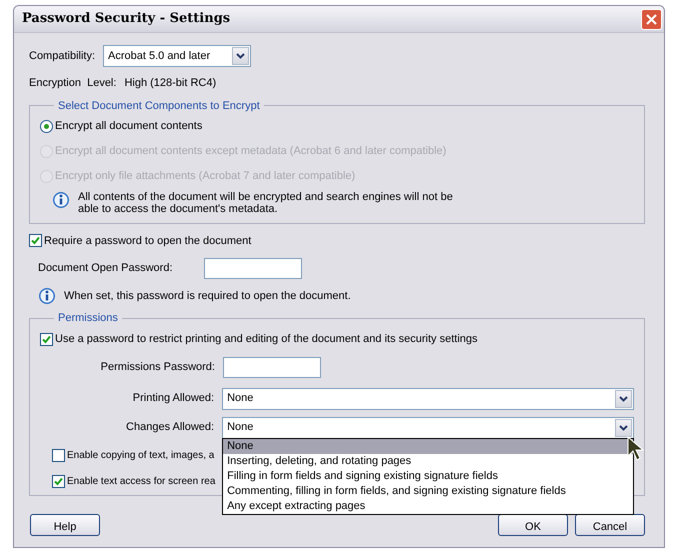 Image resolution: width=675 pixels, height=550 pixels. Describe the element at coordinates (533, 525) in the screenshot. I see `dialog-button: OK` at that location.